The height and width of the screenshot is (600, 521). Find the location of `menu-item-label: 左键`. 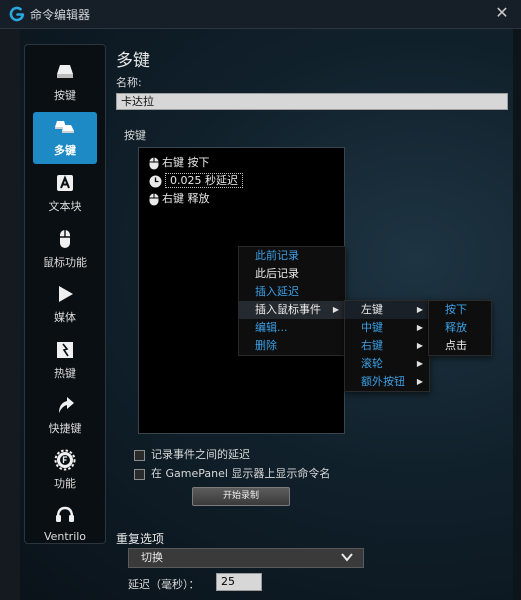

menu-item-label: 左键 is located at coordinates (372, 309).